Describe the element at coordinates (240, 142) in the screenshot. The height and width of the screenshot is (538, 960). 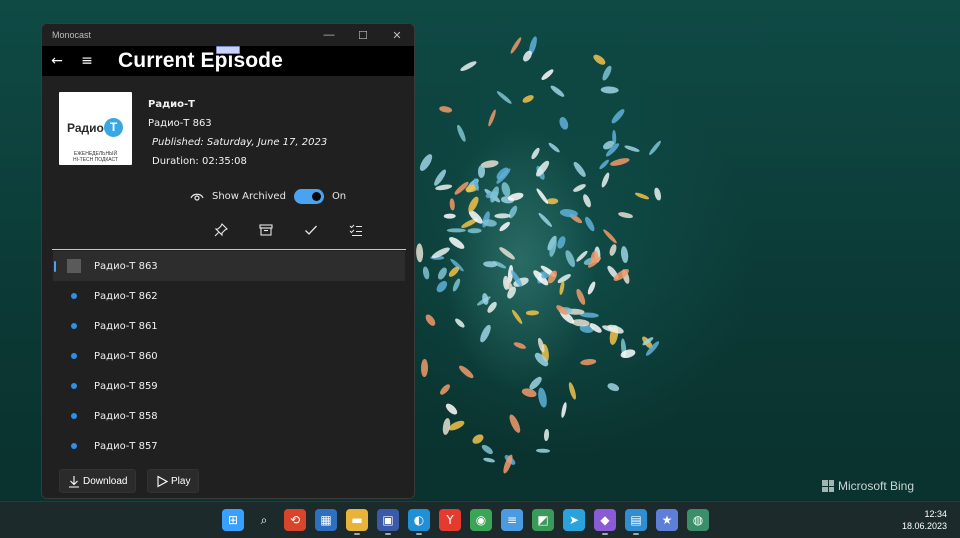
I see `published-date: Published: Saturday, June 17, 2023` at that location.